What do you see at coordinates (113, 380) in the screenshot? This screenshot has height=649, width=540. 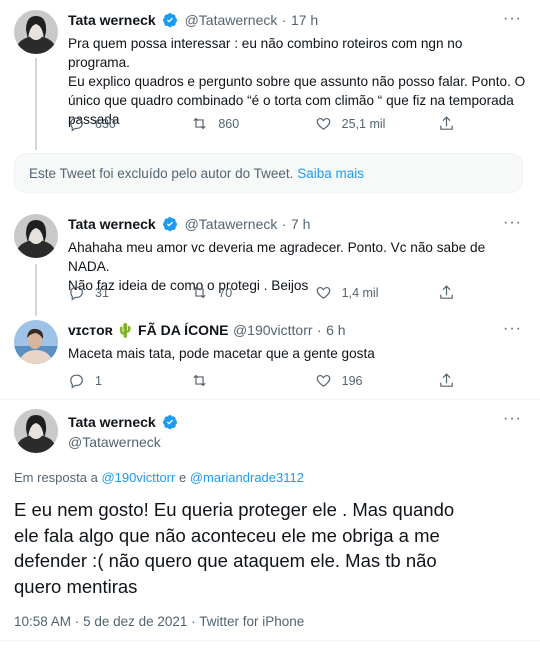 I see `reply-button: 1` at bounding box center [113, 380].